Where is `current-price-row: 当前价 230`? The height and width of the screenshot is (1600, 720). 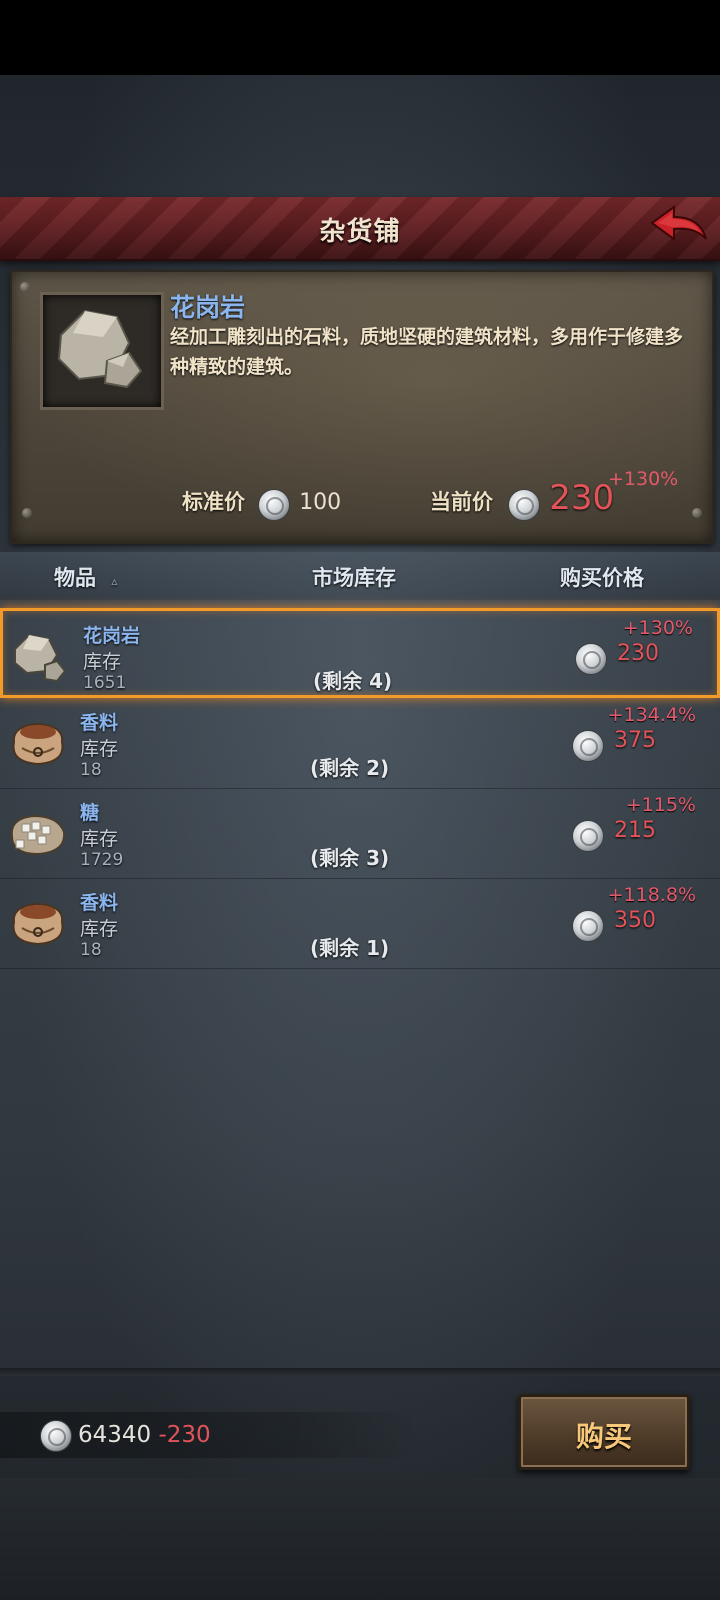
current-price-row: 当前价 230 is located at coordinates (522, 499).